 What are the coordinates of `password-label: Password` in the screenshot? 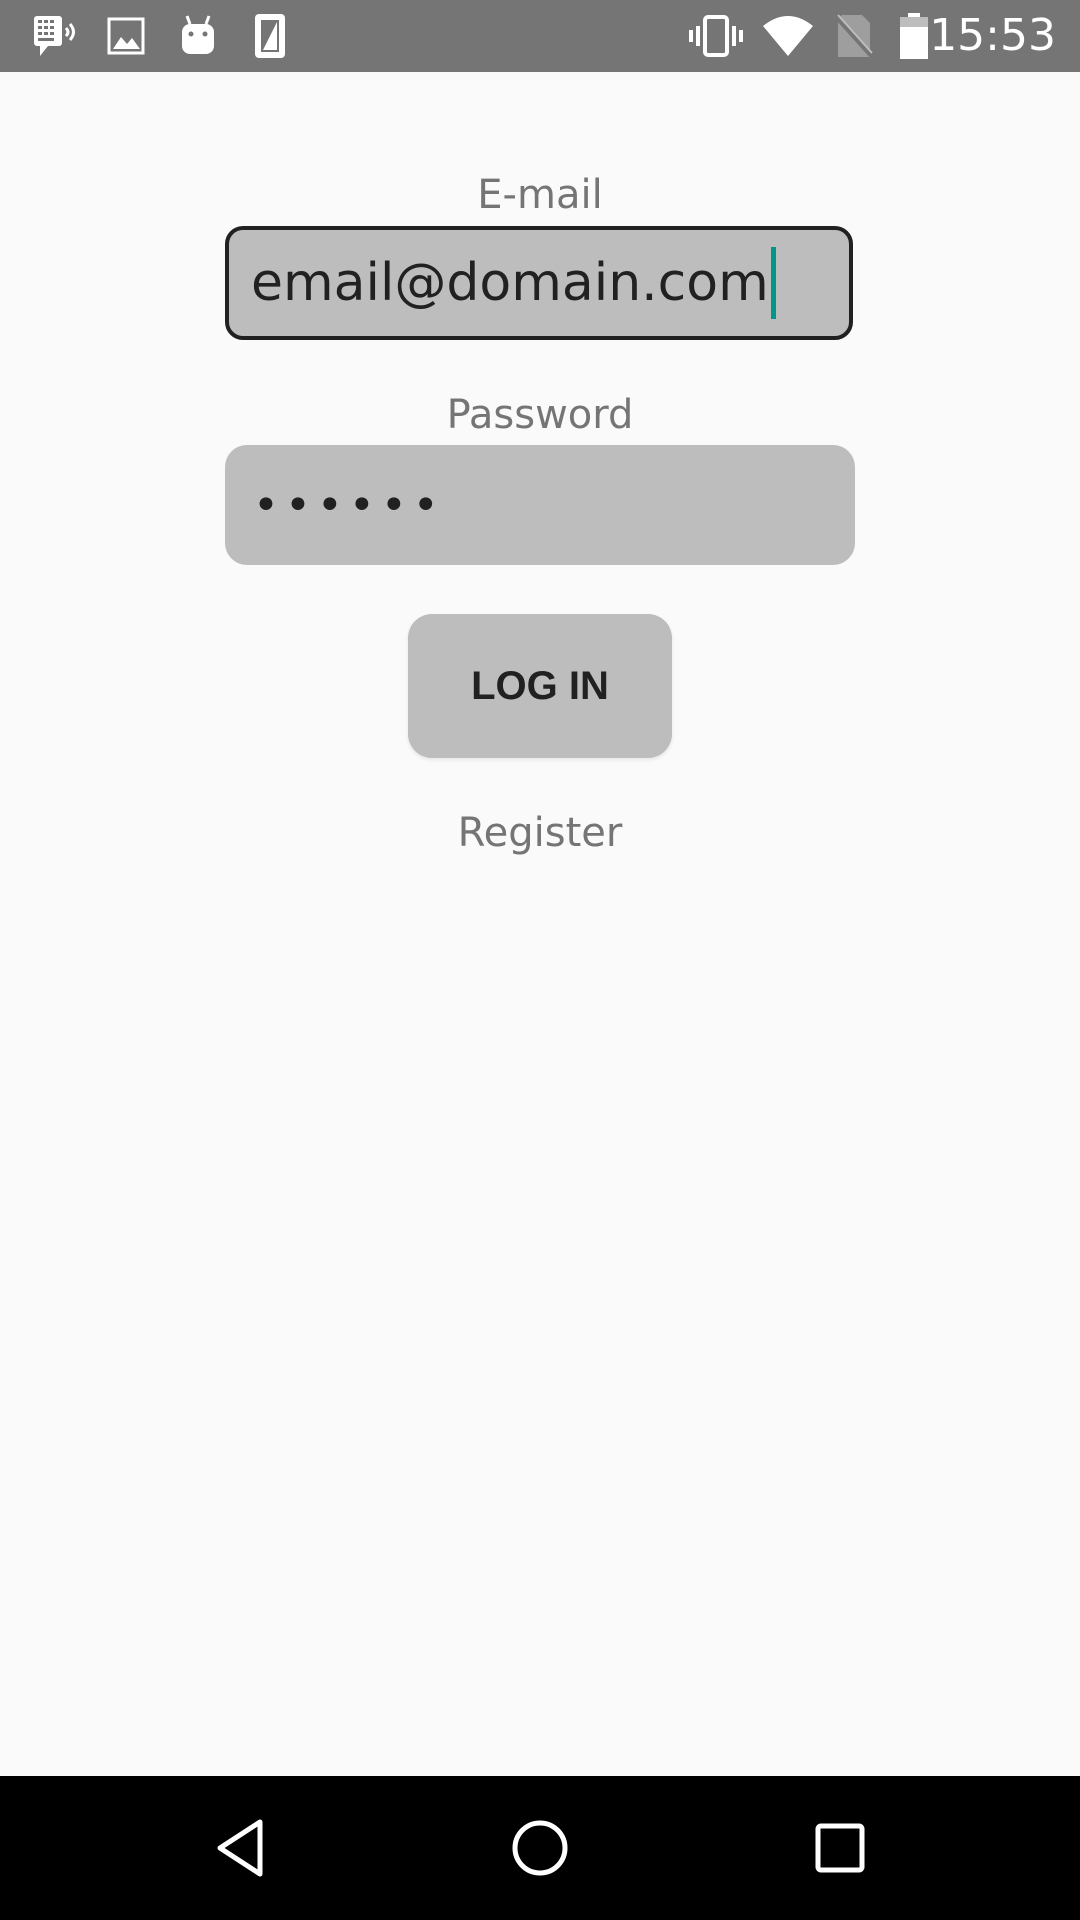 It's located at (540, 415).